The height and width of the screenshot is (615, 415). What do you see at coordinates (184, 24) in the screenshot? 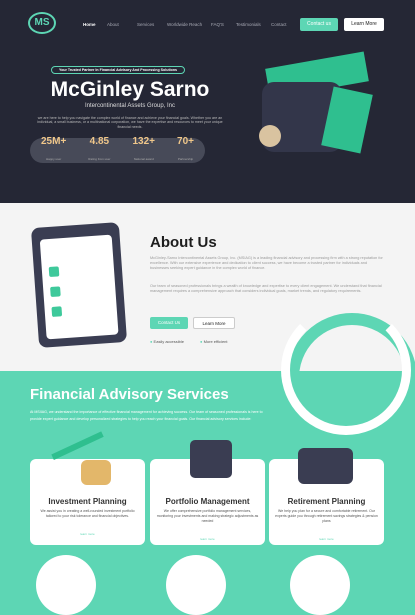
I see `nav-worldwide-reach: Worldwide Reach` at bounding box center [184, 24].